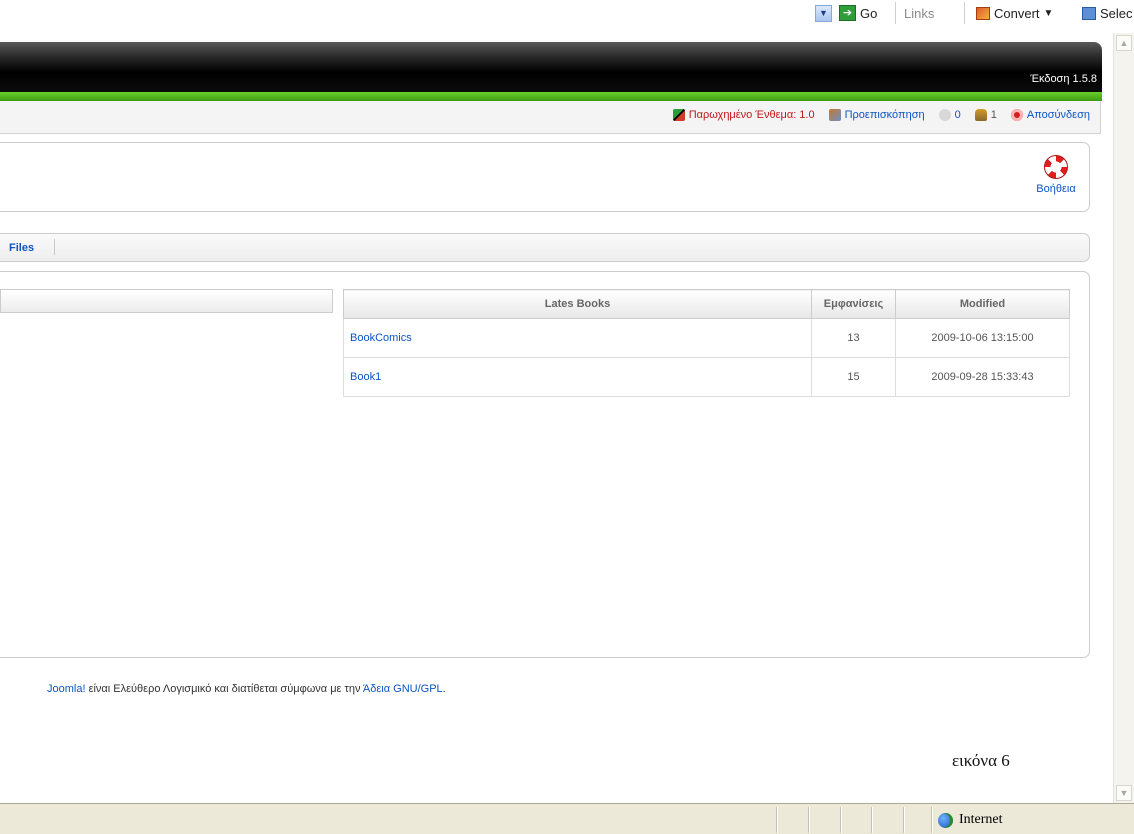  What do you see at coordinates (577, 304) in the screenshot?
I see `column-header-books: Lates Books` at bounding box center [577, 304].